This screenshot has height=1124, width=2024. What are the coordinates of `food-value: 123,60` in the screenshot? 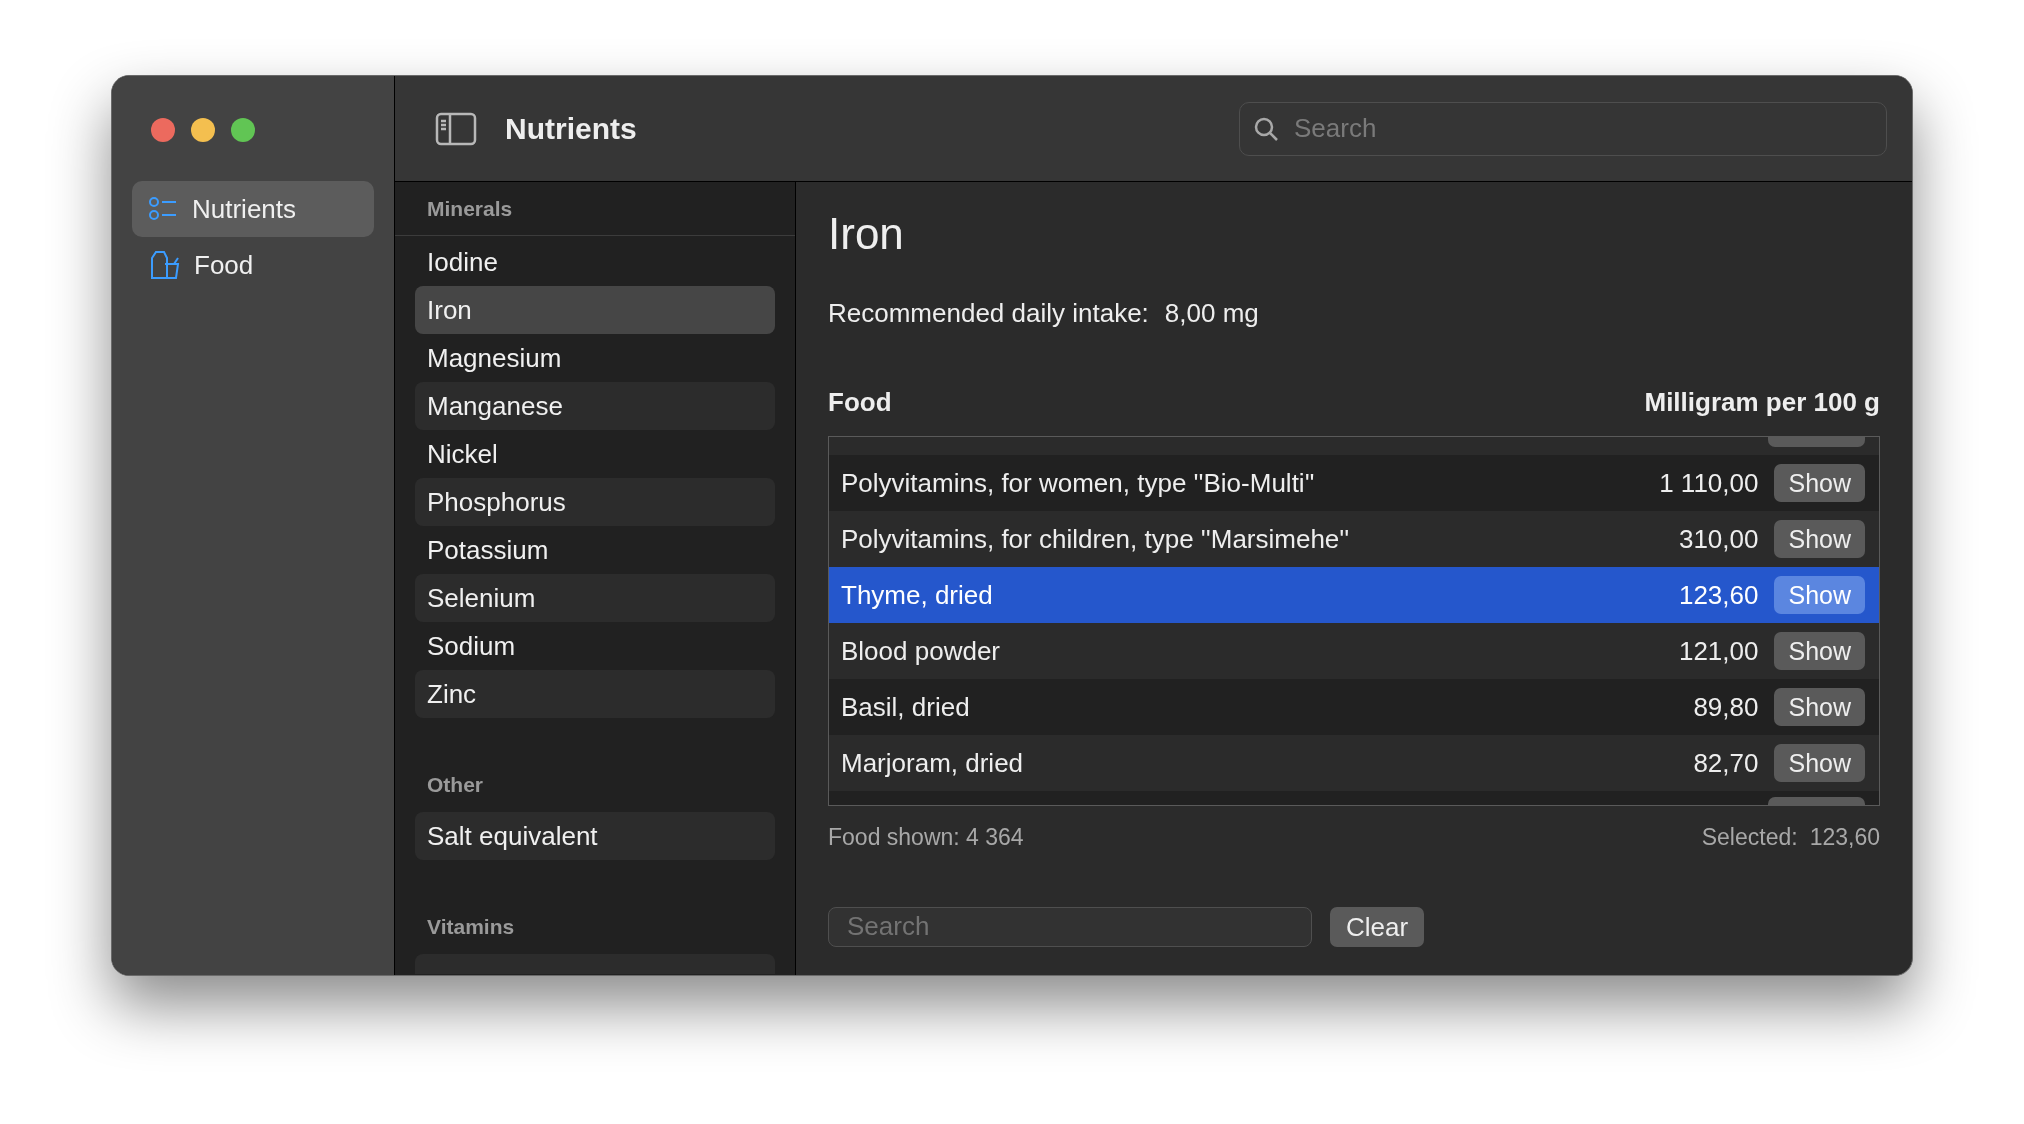 It's located at (1718, 595).